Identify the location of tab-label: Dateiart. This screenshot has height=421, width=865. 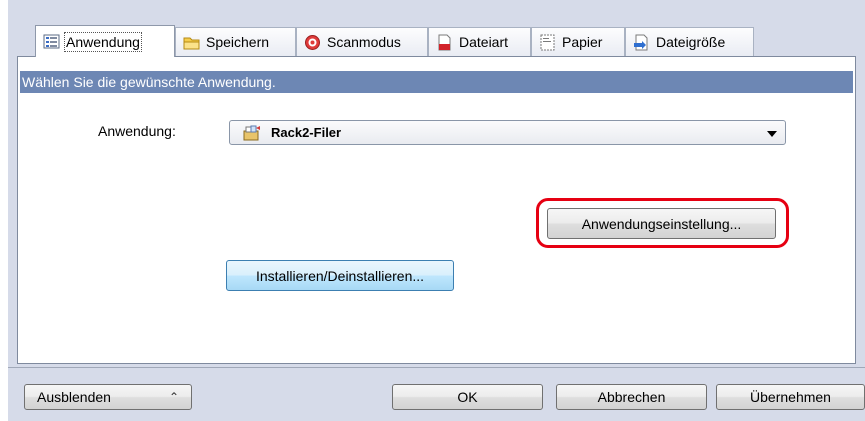
(484, 42).